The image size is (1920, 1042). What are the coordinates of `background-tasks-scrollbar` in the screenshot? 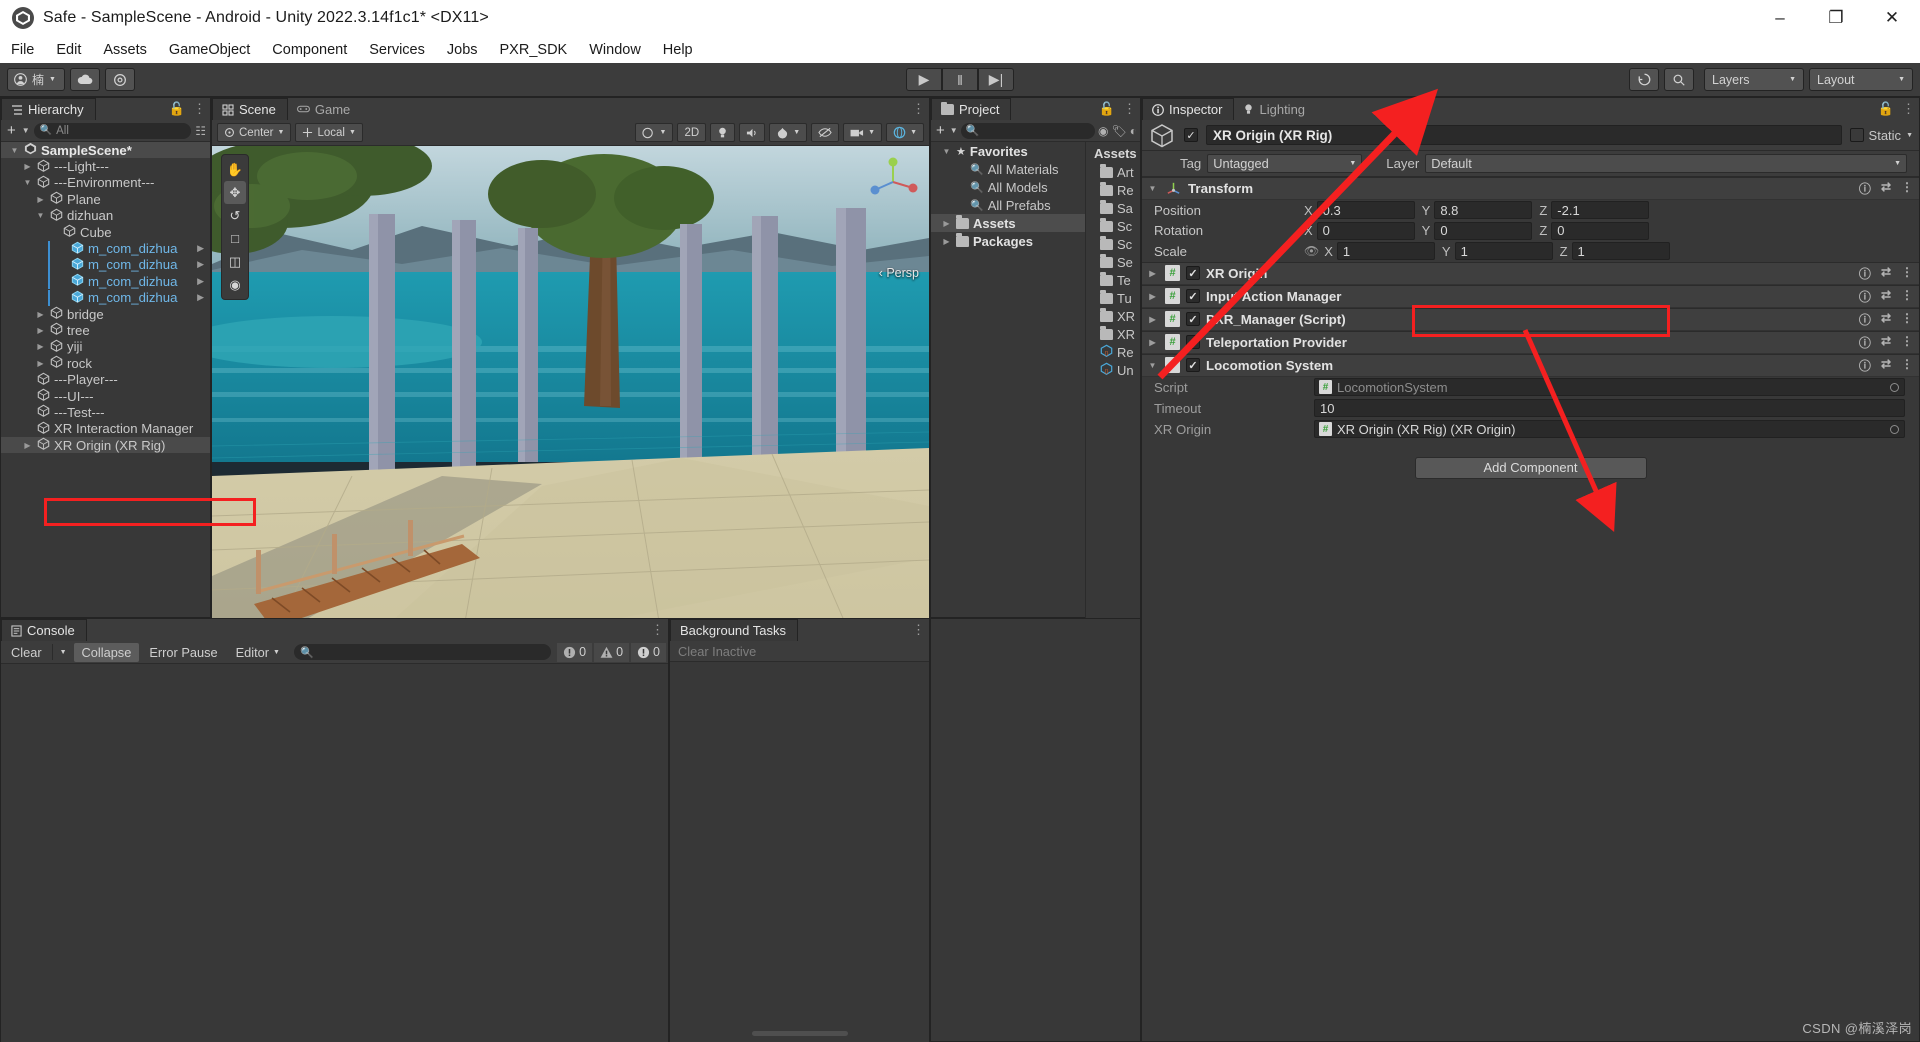 It's located at (799, 1033).